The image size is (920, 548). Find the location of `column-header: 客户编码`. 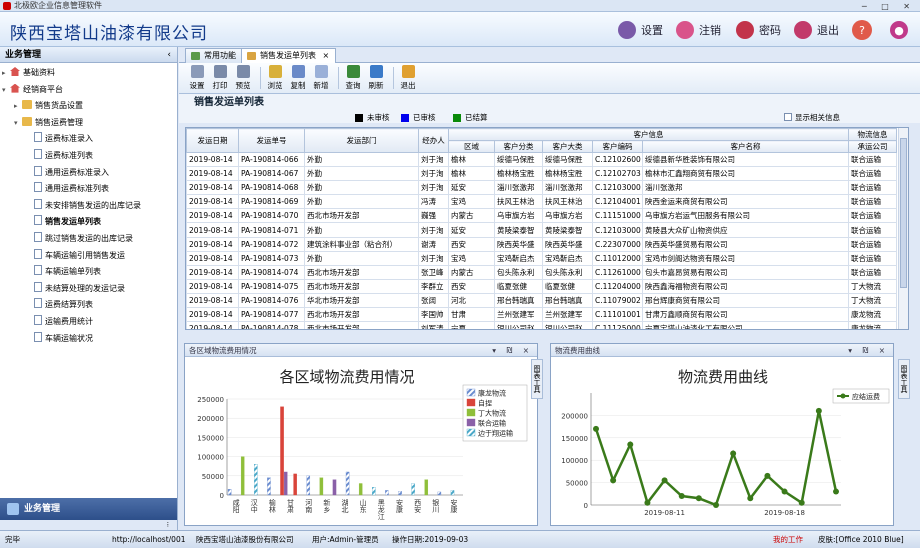

column-header: 客户编码 is located at coordinates (617, 146).